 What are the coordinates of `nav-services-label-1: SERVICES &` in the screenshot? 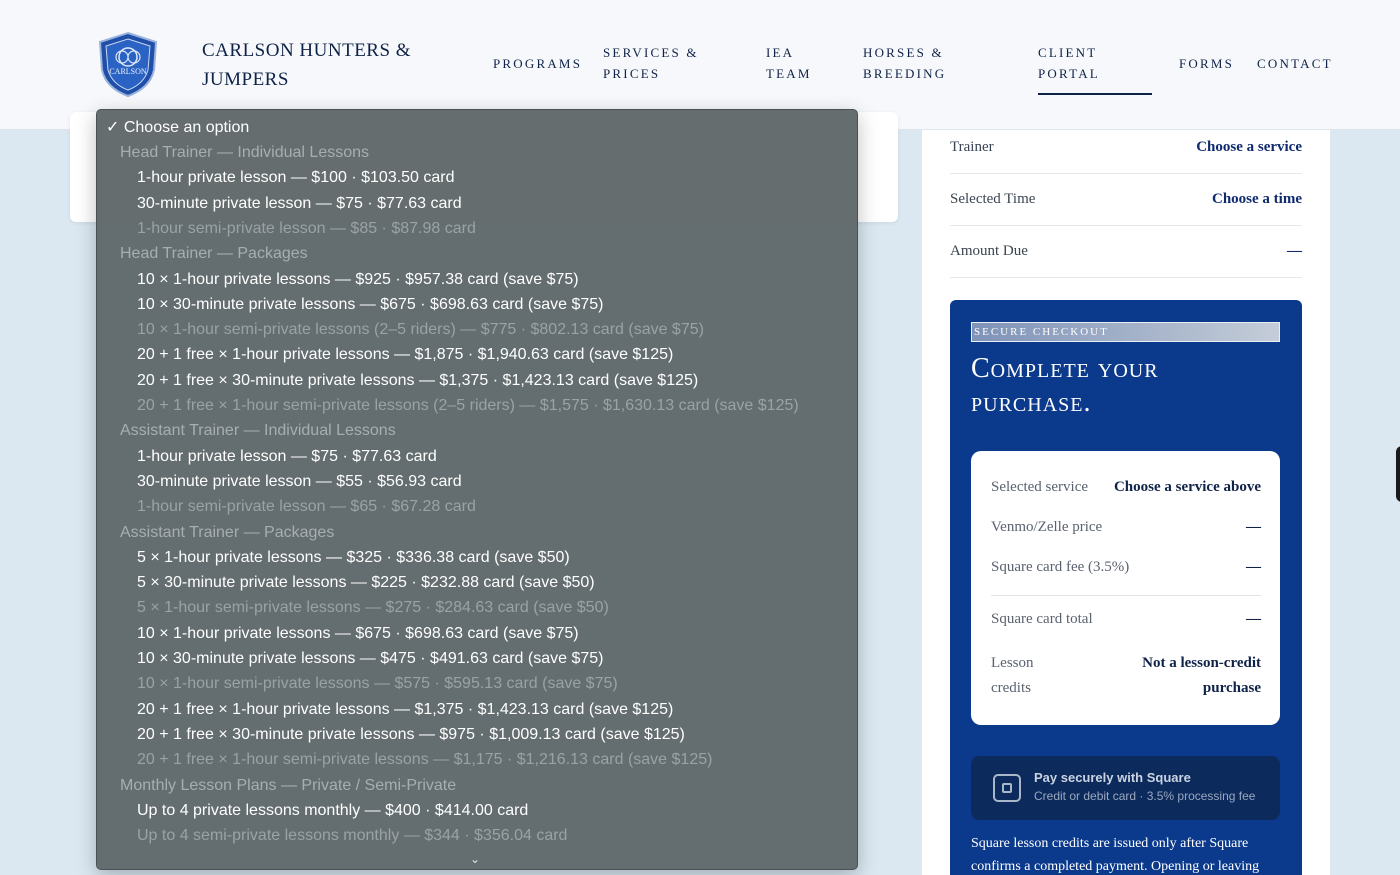 It's located at (651, 52).